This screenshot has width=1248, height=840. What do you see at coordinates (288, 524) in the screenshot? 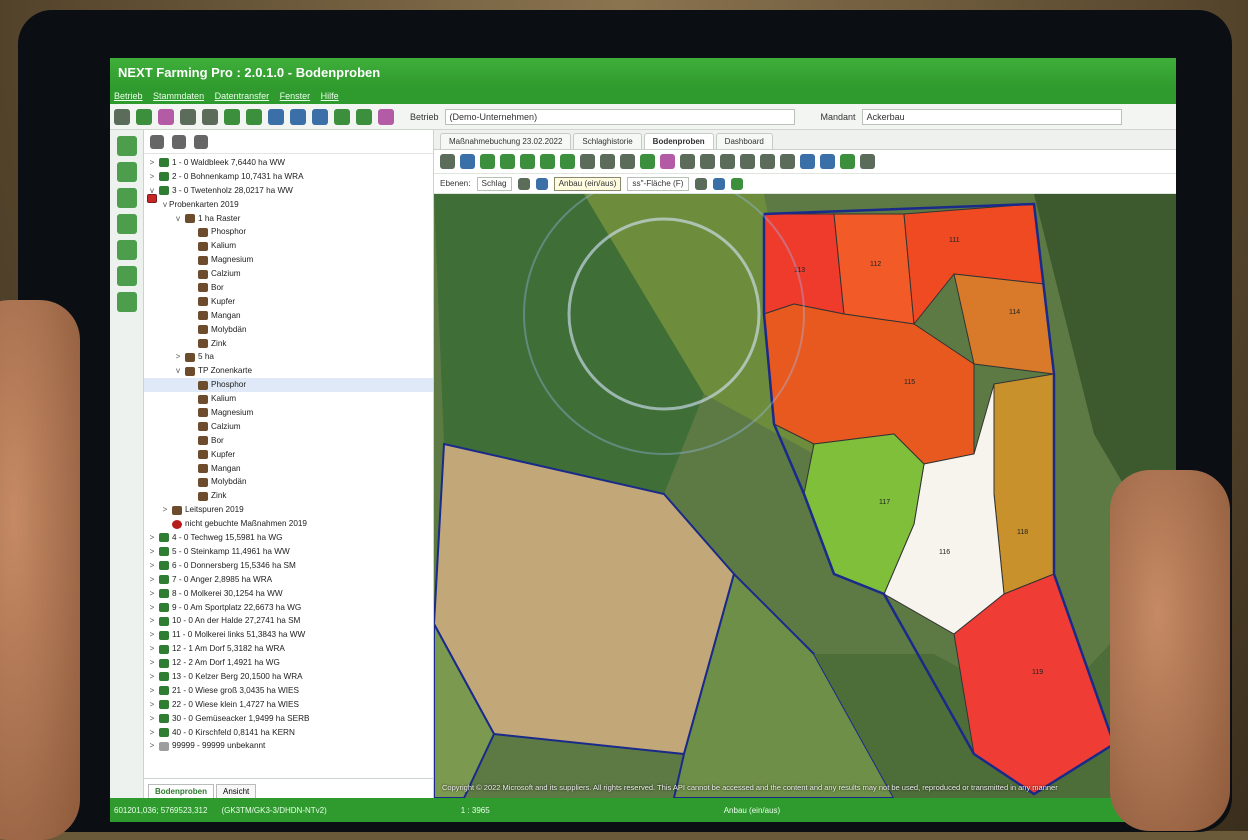
I see `tree-node: nicht gebuchte Maßnahmen 2019` at bounding box center [288, 524].